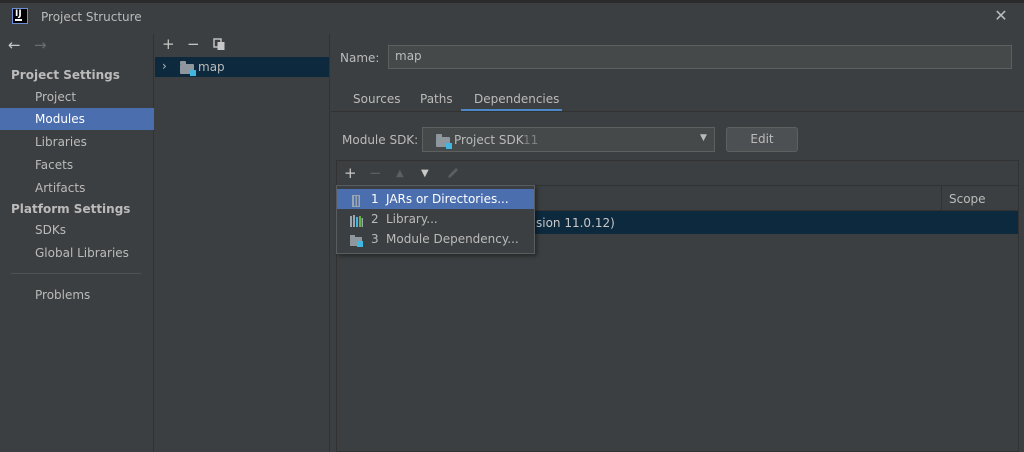  Describe the element at coordinates (700, 57) in the screenshot. I see `module-name-field: map` at that location.